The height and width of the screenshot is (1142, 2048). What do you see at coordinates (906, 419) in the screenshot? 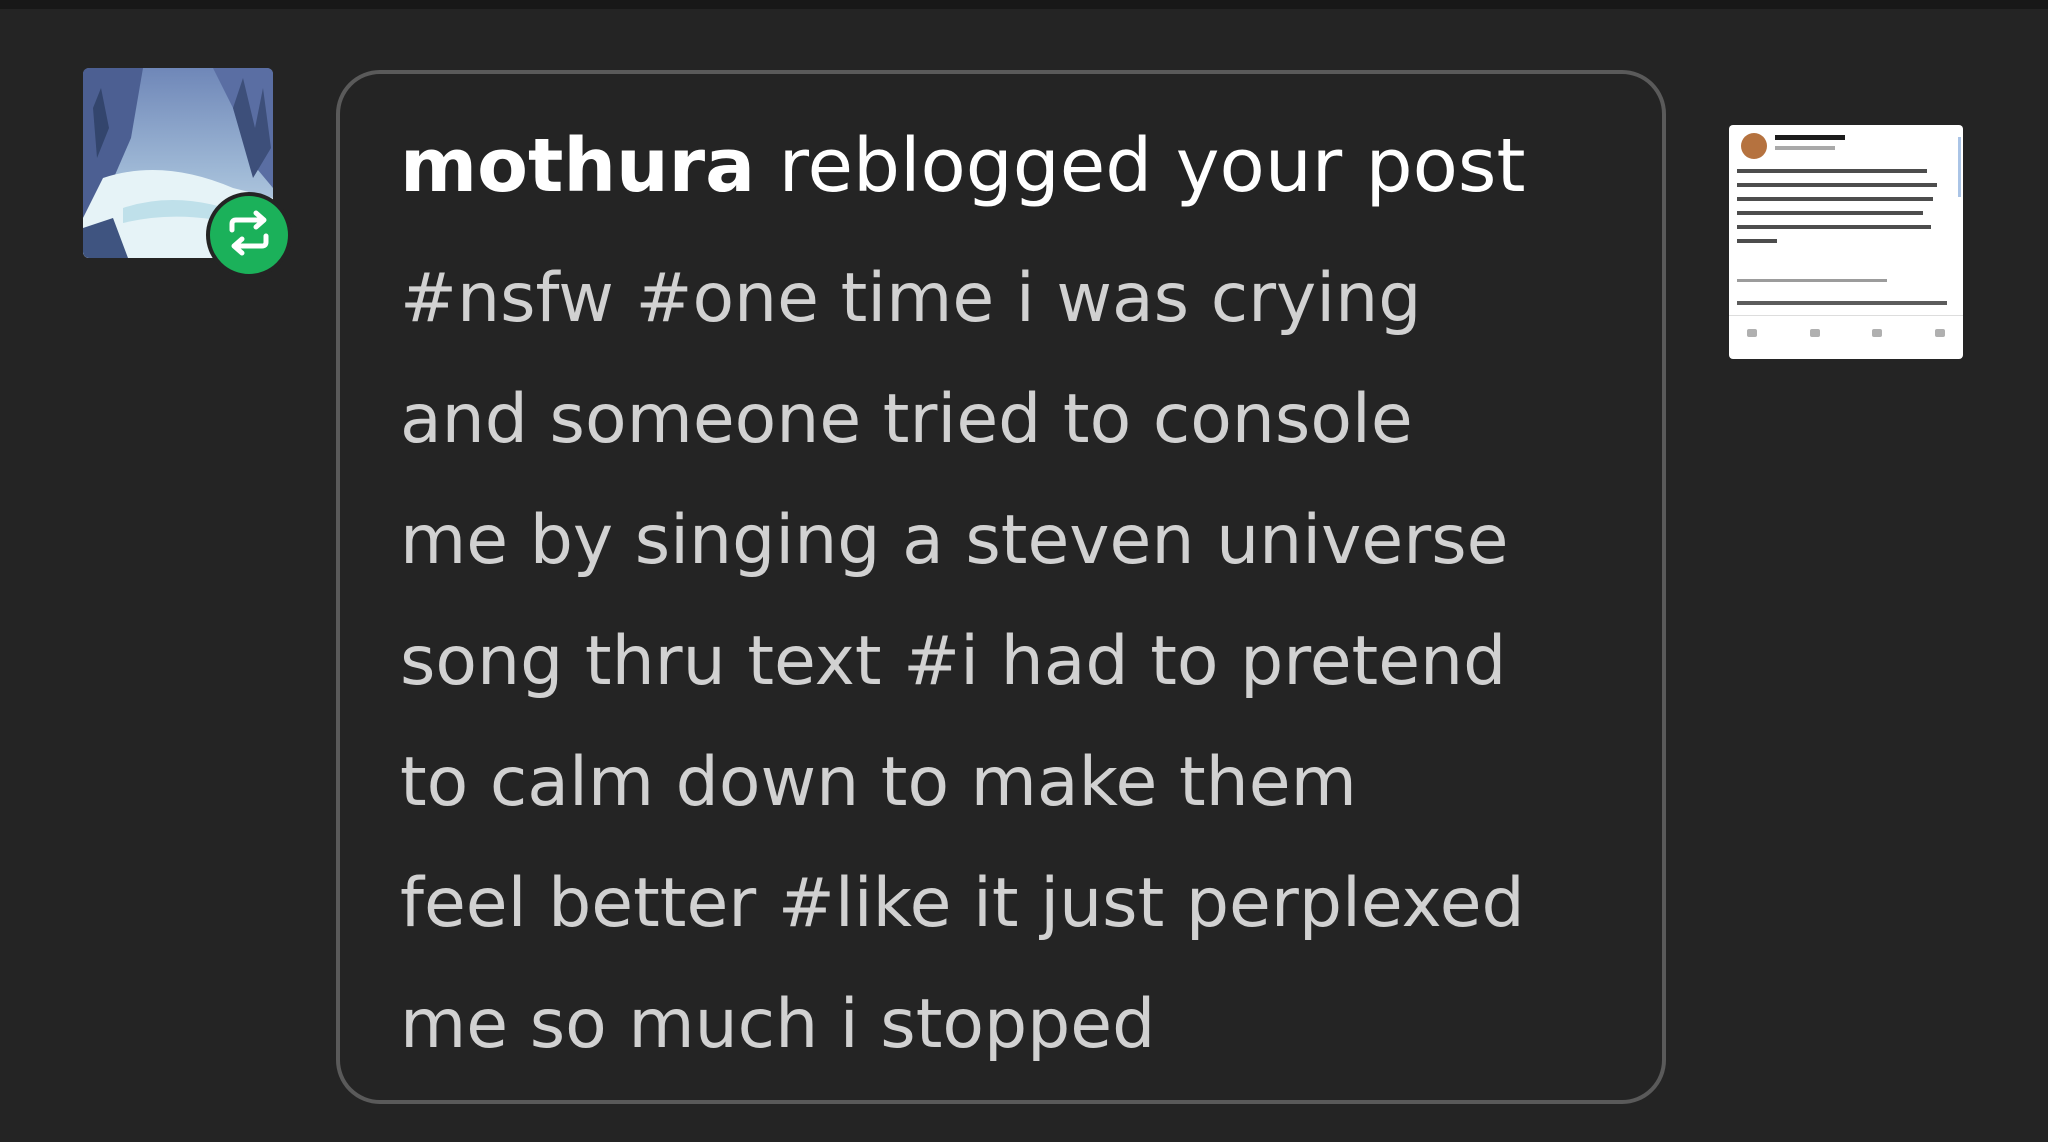
I see `tags-line: and someone tried to console` at bounding box center [906, 419].